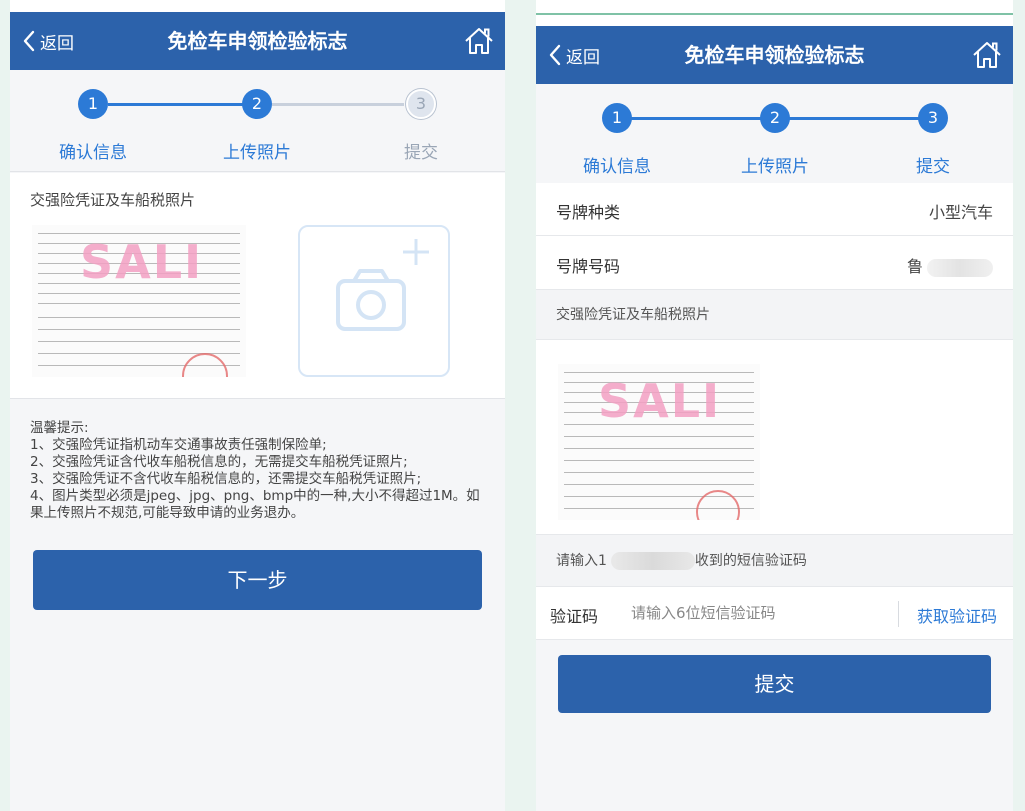  Describe the element at coordinates (338, 104) in the screenshot. I see `step-line-pending` at that location.